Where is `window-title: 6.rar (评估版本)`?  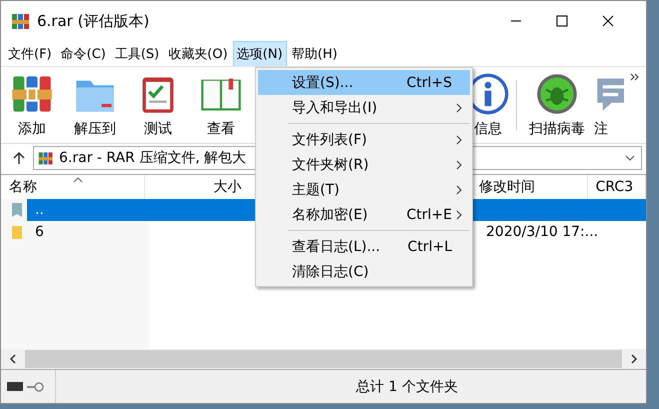 window-title: 6.rar (评估版本) is located at coordinates (93, 21).